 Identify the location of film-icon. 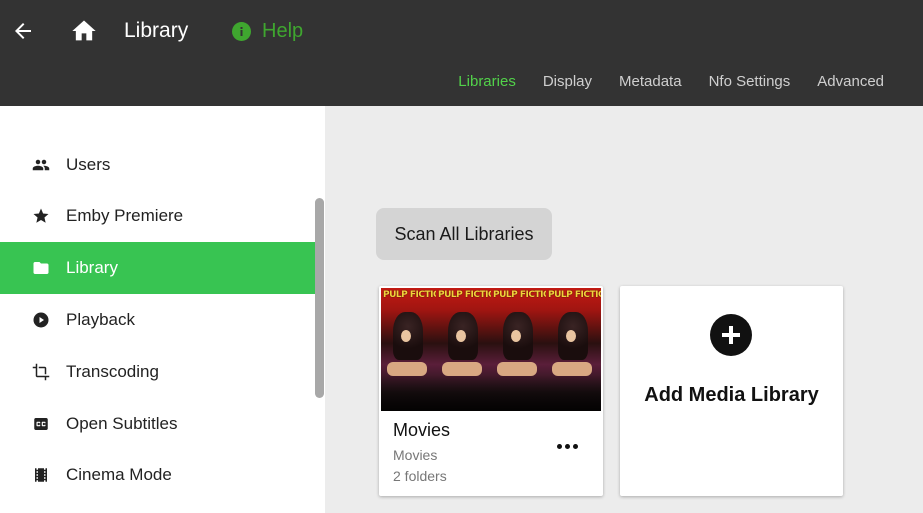
(41, 475).